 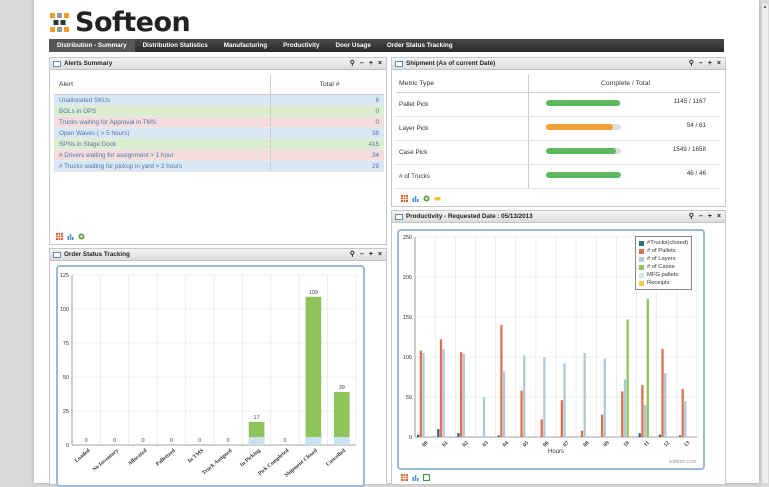 I want to click on legend-swatch, so click(x=641, y=251).